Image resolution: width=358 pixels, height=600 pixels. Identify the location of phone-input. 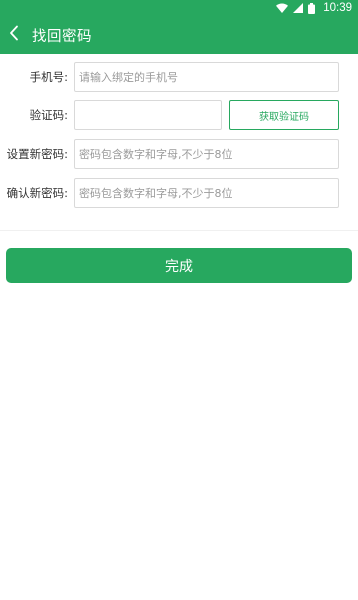
(206, 77).